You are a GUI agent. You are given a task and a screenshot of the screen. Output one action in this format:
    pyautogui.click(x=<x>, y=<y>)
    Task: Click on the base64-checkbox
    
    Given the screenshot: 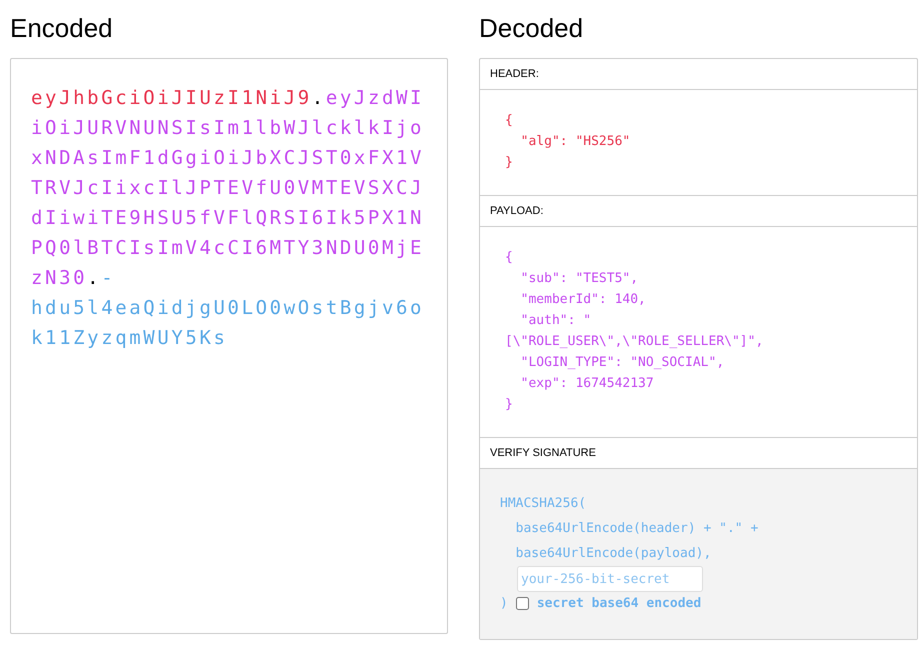 What is the action you would take?
    pyautogui.click(x=522, y=603)
    